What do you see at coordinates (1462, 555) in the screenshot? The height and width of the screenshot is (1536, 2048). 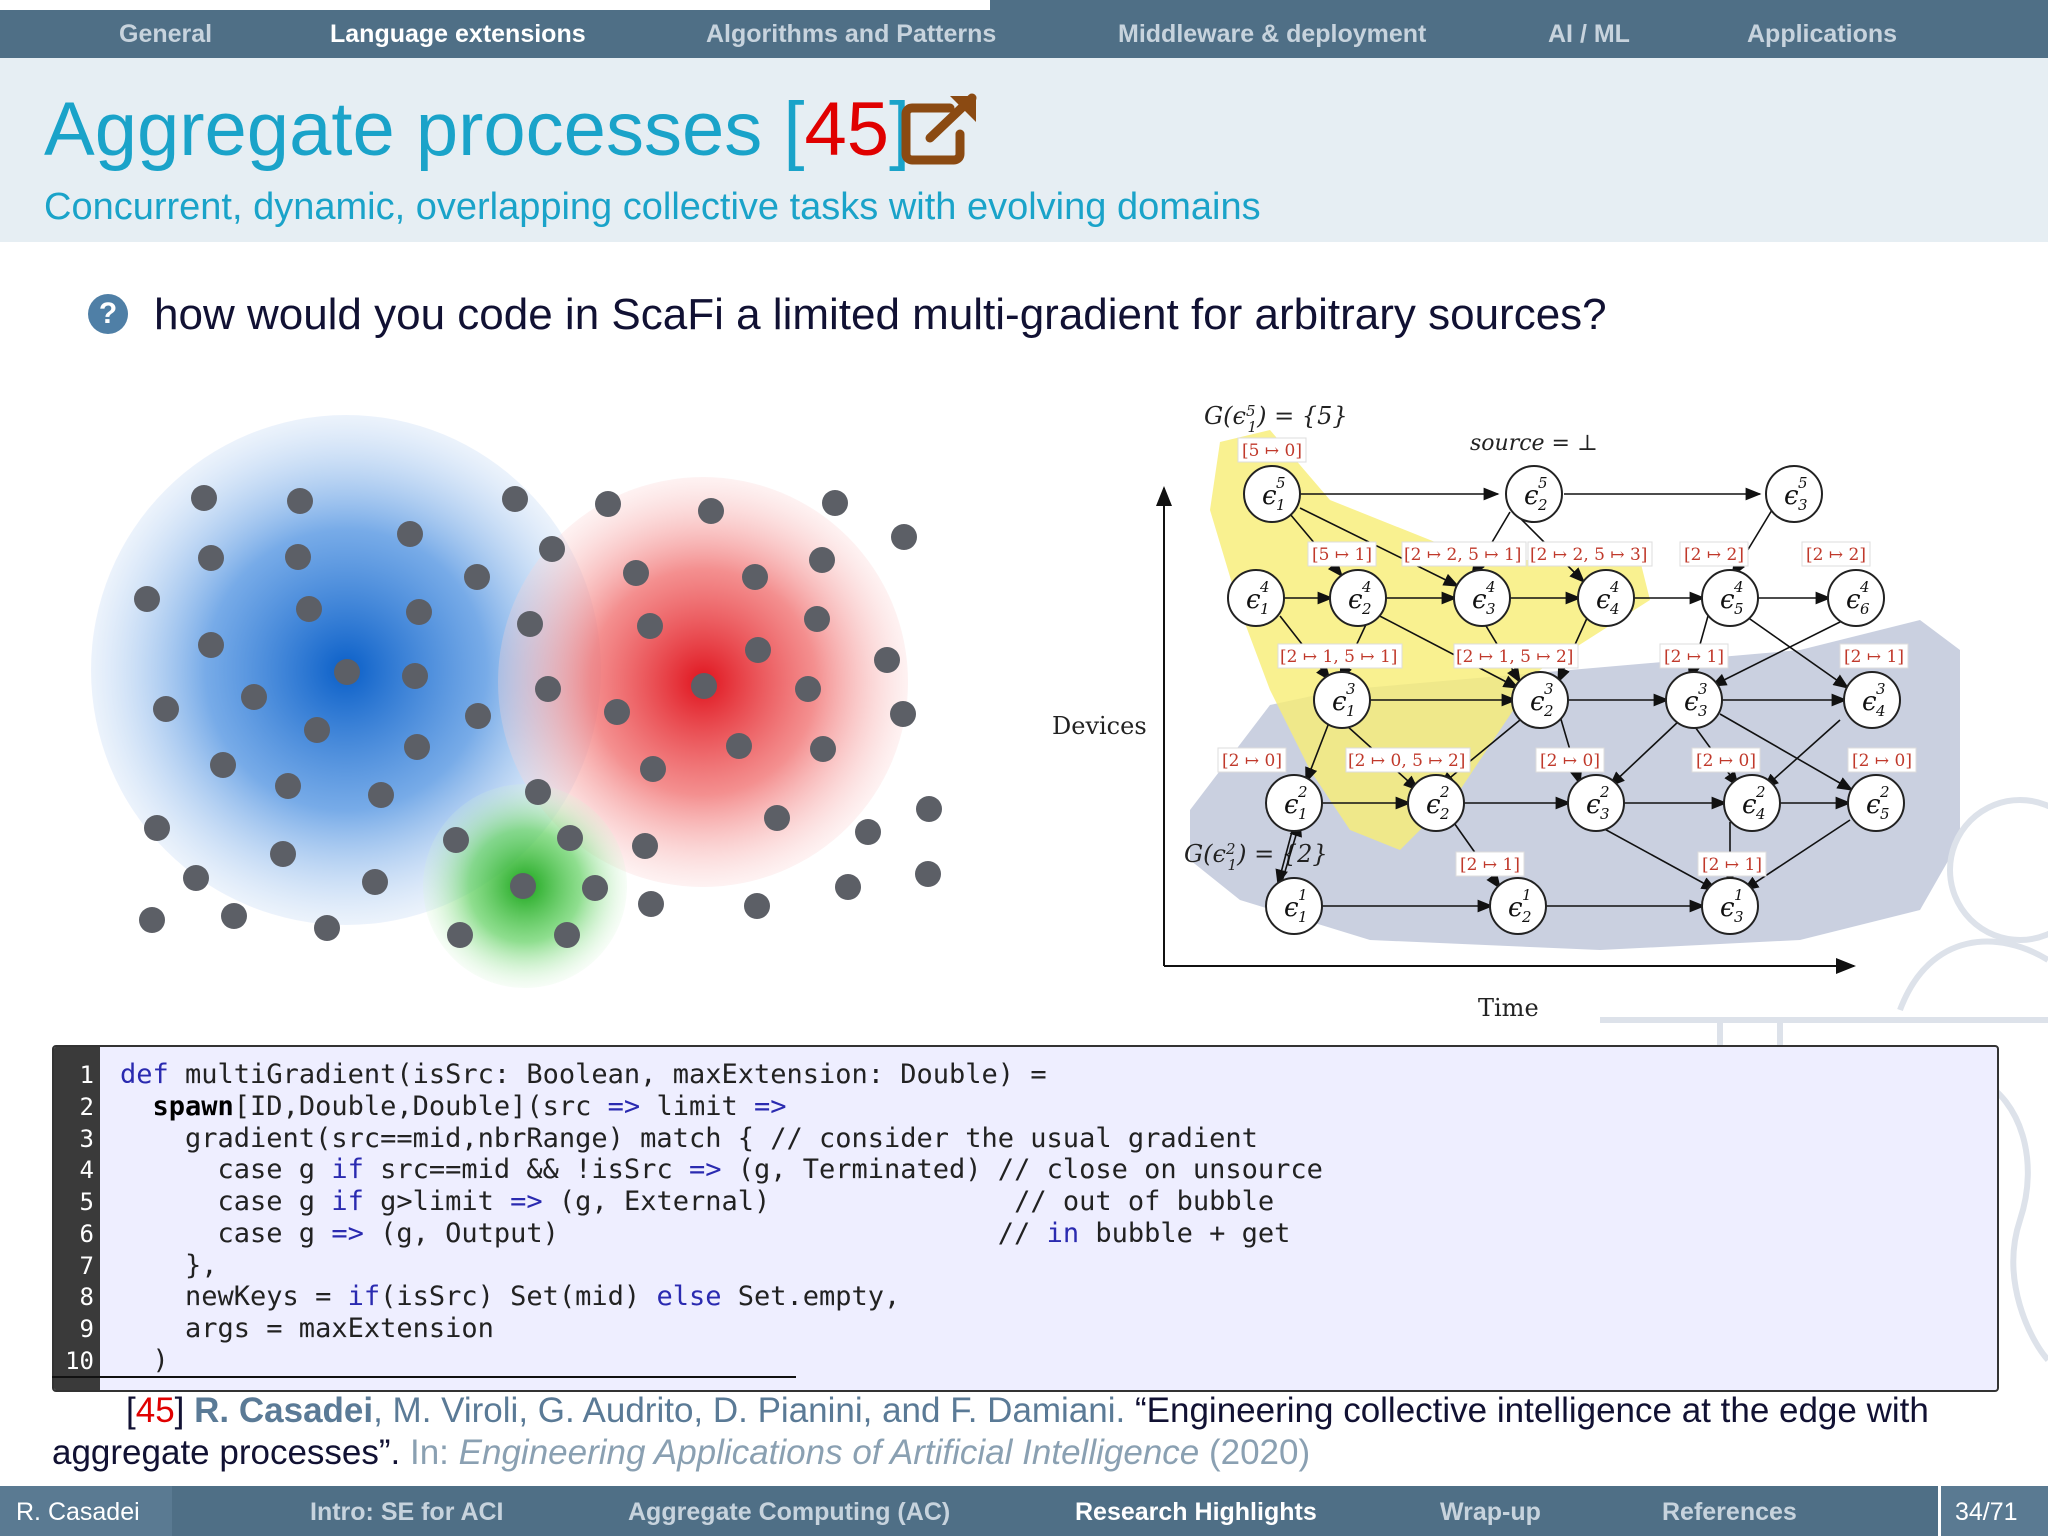 I see `svg-text: [2 ↦ 2, 5 ↦ 1]` at bounding box center [1462, 555].